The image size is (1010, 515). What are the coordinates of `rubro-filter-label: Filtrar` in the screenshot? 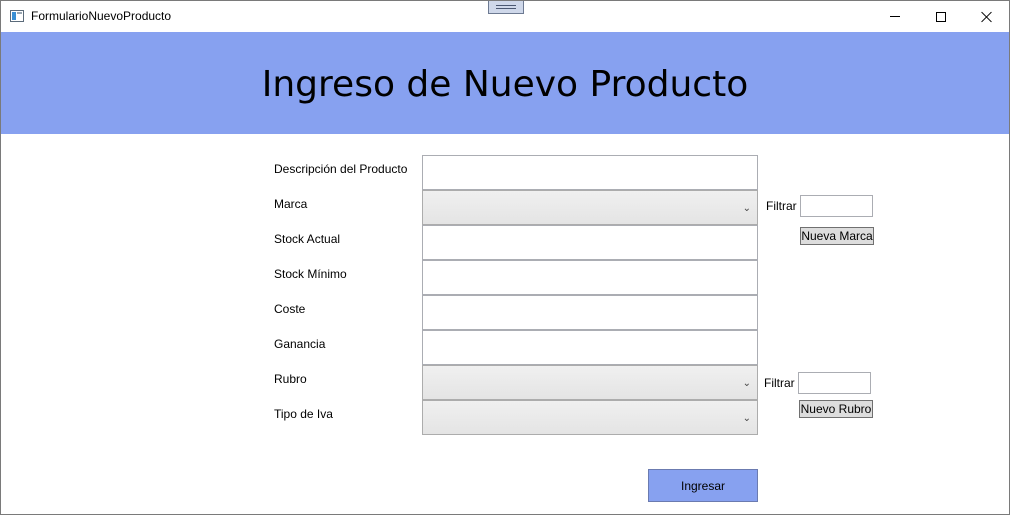 It's located at (779, 383).